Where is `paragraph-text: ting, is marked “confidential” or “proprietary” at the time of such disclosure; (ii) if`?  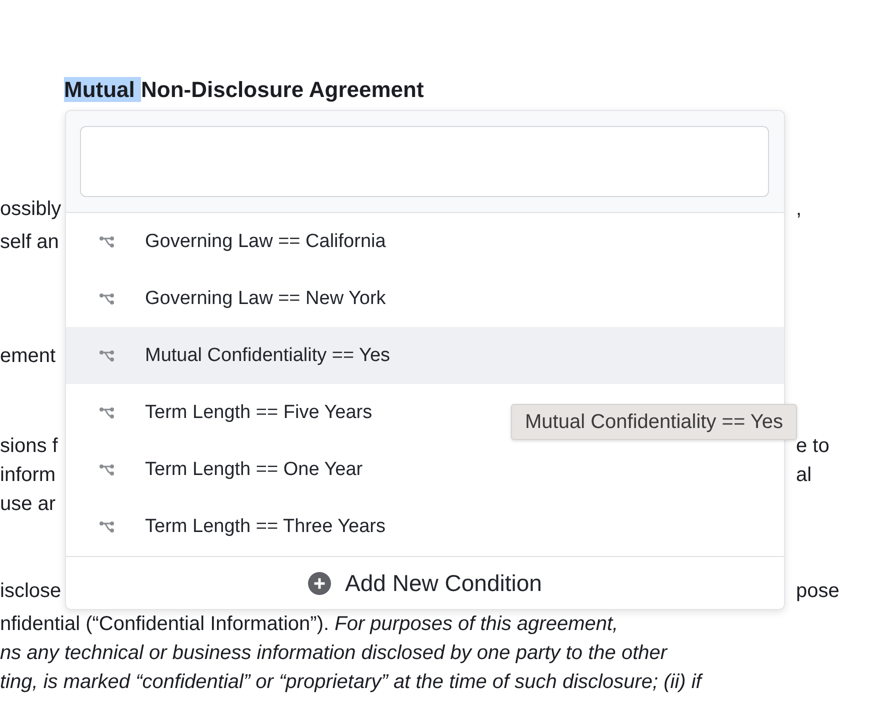
paragraph-text: ting, is marked “confidential” or “proprietary” at the time of such disclosure; (ii) if is located at coordinates (351, 682).